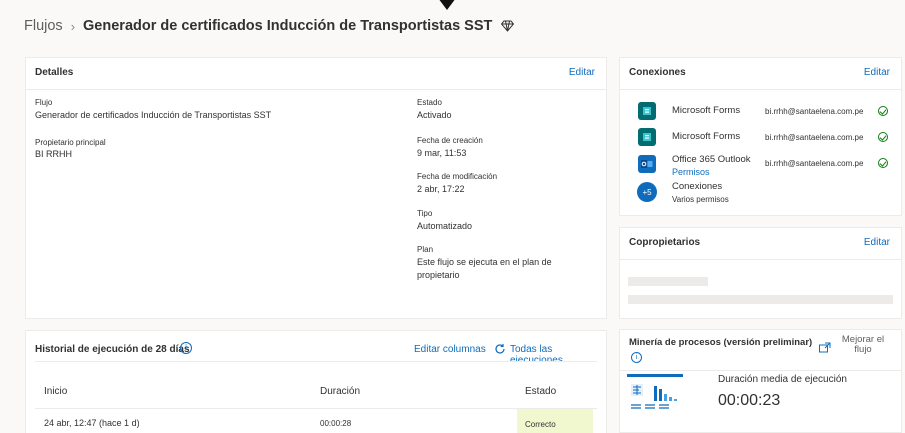 This screenshot has width=905, height=433. Describe the element at coordinates (70, 142) in the screenshot. I see `owner-label: Propietario principal` at that location.